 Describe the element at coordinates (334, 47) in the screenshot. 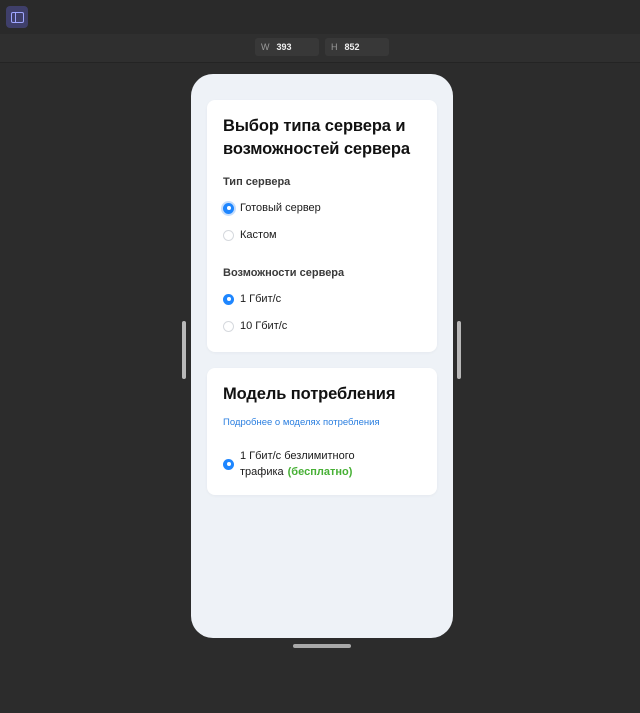

I see `height-label: H` at that location.